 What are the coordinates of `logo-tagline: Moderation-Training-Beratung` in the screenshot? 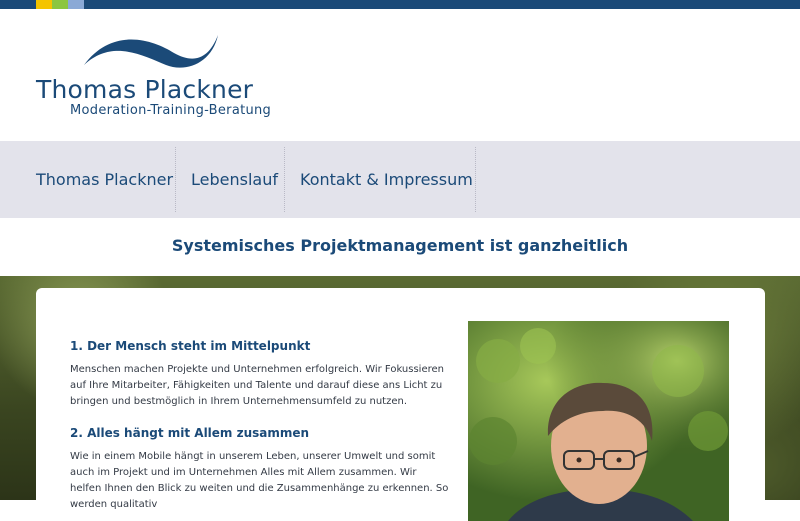 It's located at (171, 110).